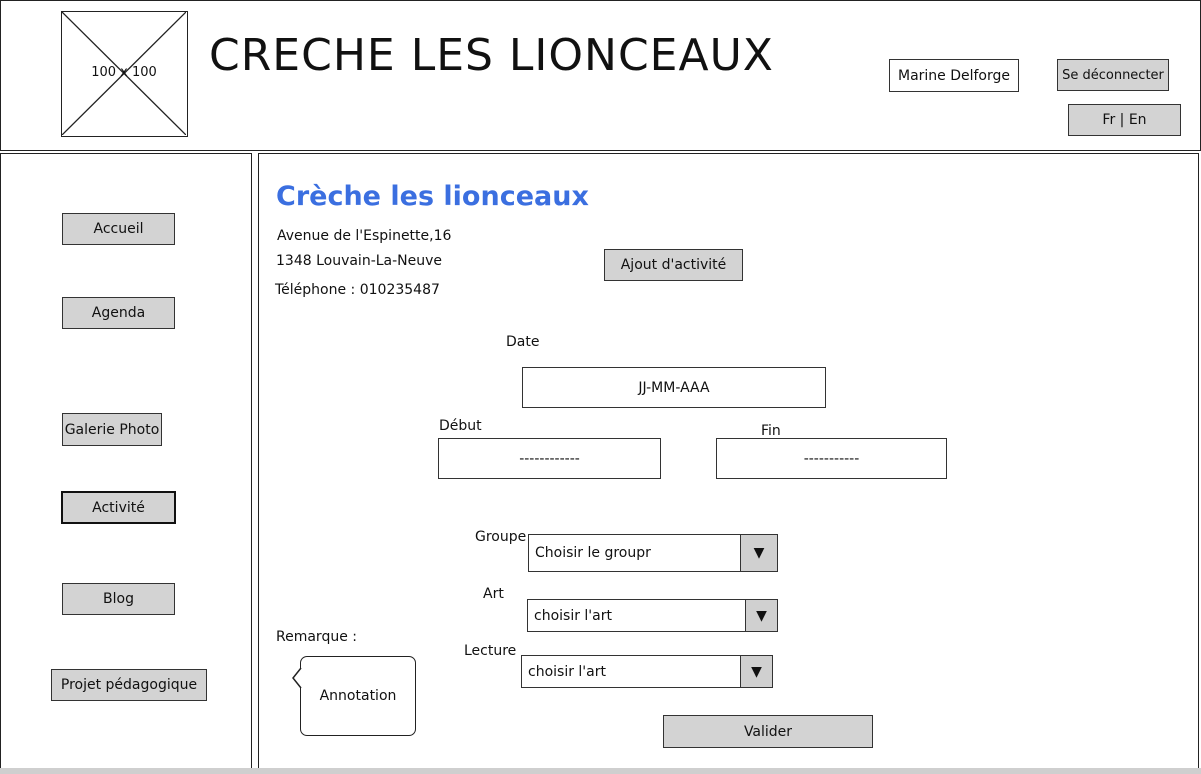 This screenshot has width=1201, height=774. Describe the element at coordinates (674, 387) in the screenshot. I see `date-input: JJ-MM-AAA` at that location.